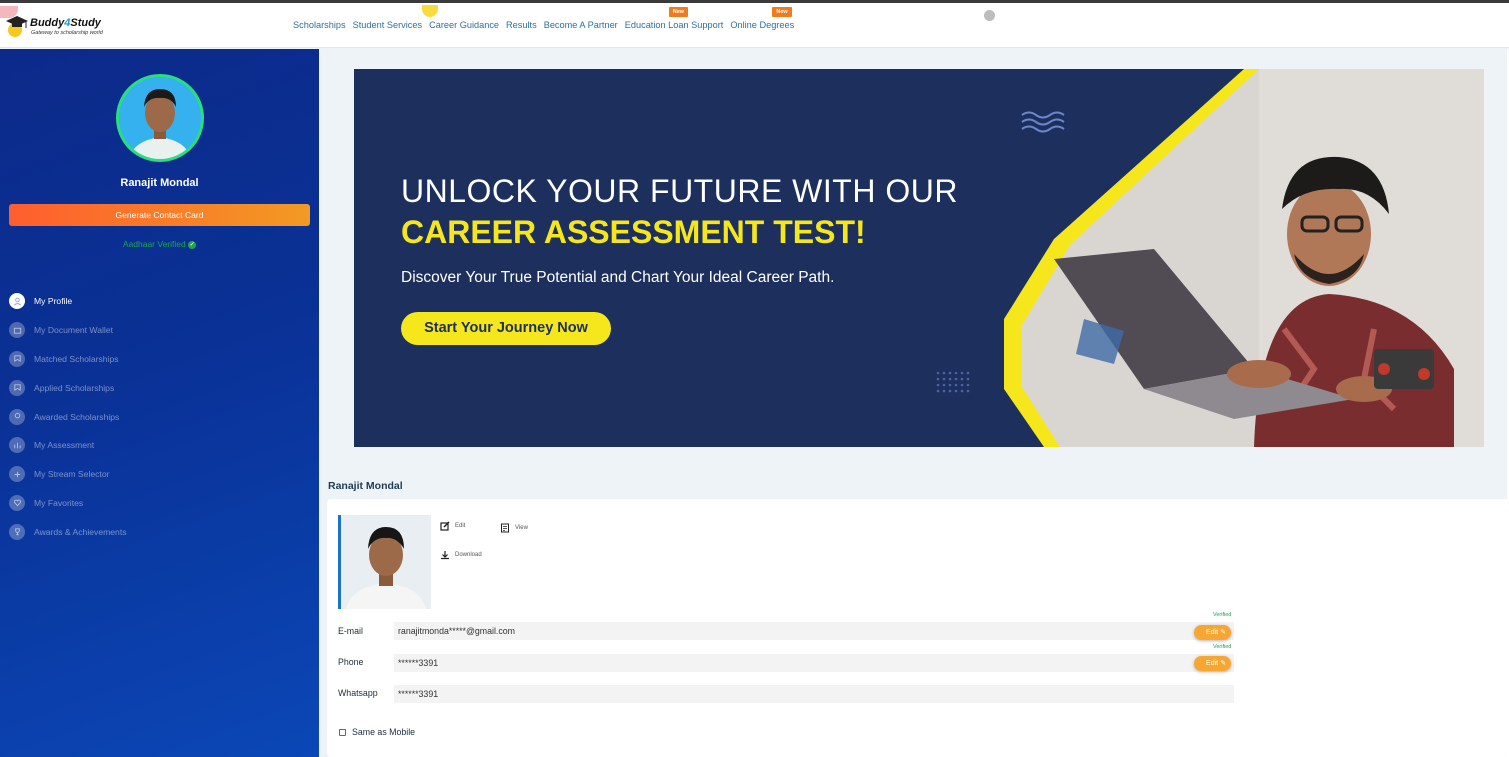 This screenshot has width=1509, height=757. Describe the element at coordinates (73, 330) in the screenshot. I see `sidebar-item-label: My Document Wallet` at that location.